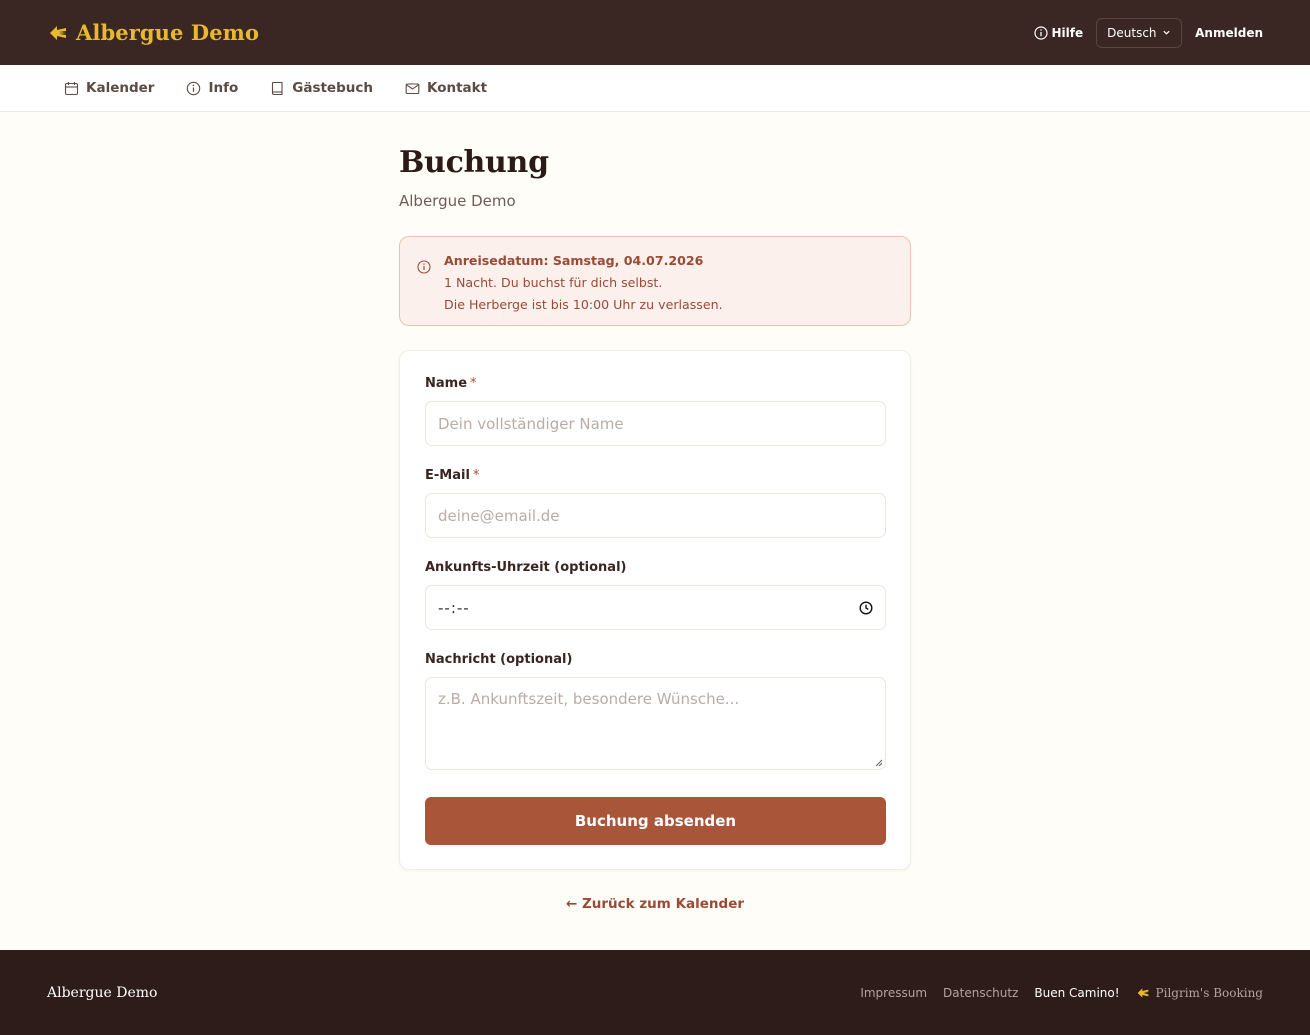 The width and height of the screenshot is (1310, 1035). What do you see at coordinates (168, 32) in the screenshot?
I see `brand-name: Albergue Demo` at bounding box center [168, 32].